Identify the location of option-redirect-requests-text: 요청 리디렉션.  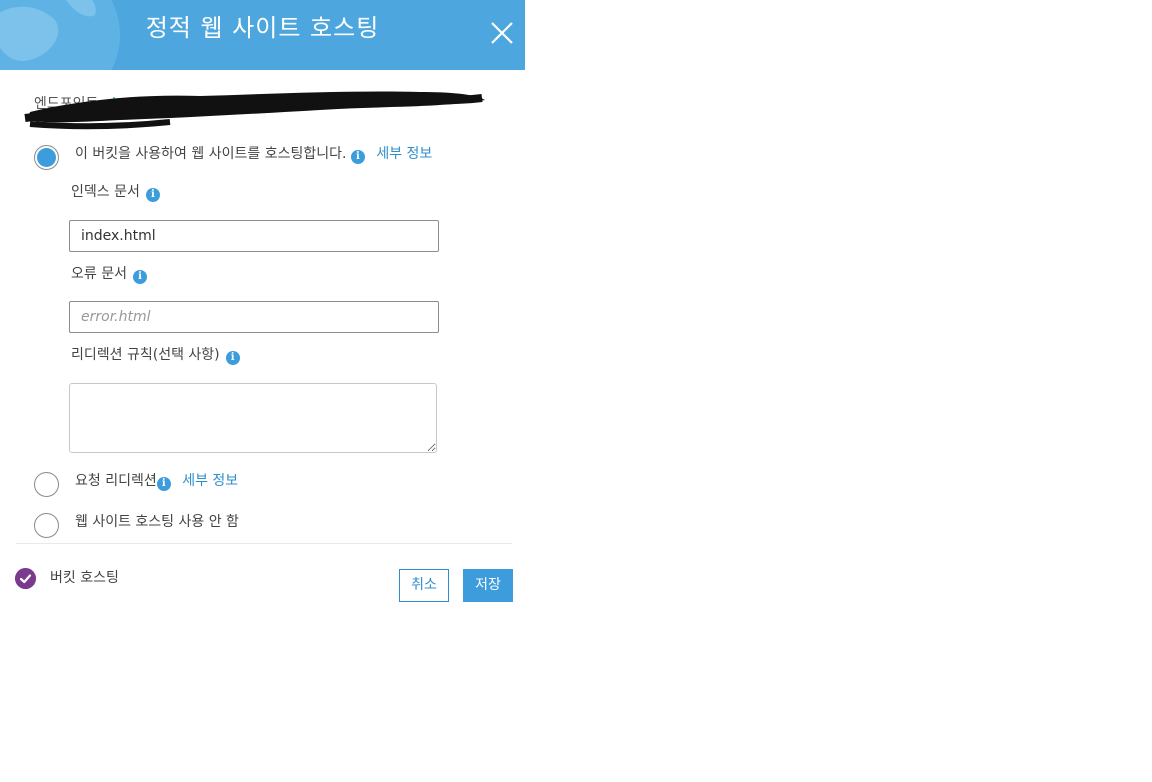
(116, 481).